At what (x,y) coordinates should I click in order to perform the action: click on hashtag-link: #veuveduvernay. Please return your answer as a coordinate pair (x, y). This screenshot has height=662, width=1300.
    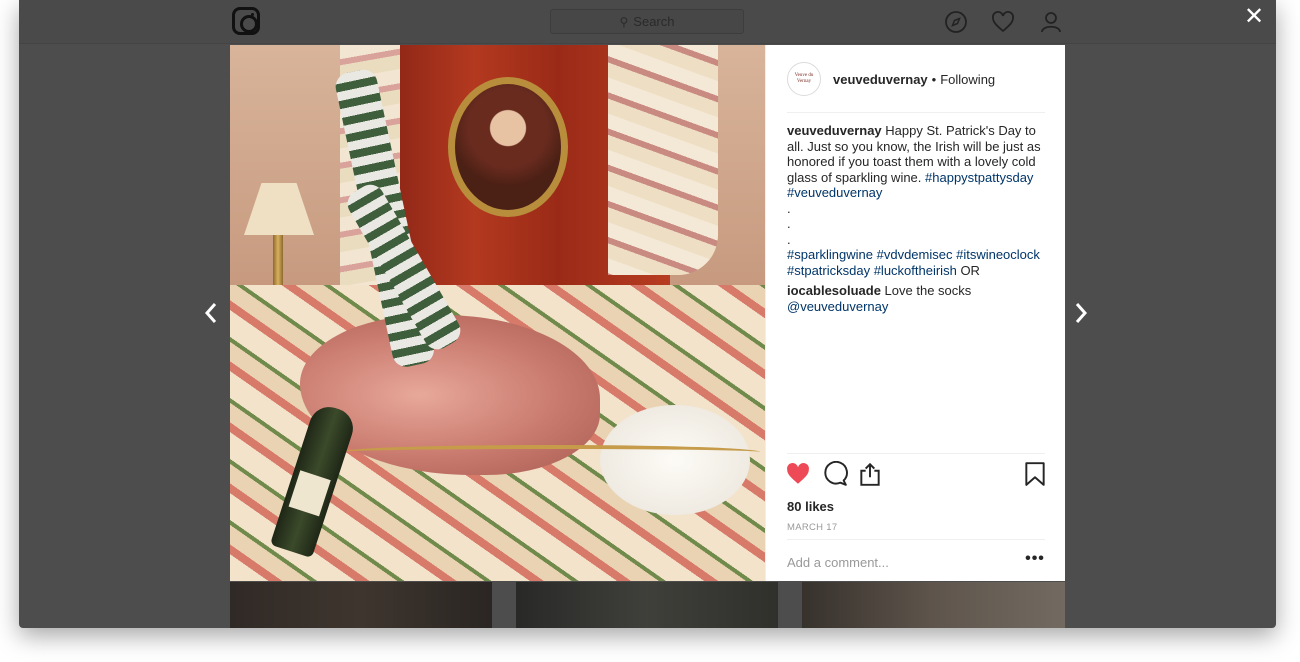
    Looking at the image, I should click on (917, 193).